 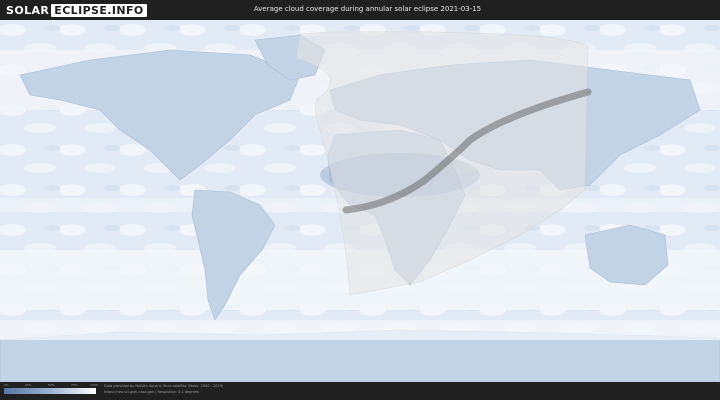 I want to click on legend-tick: 25%, so click(x=28, y=385).